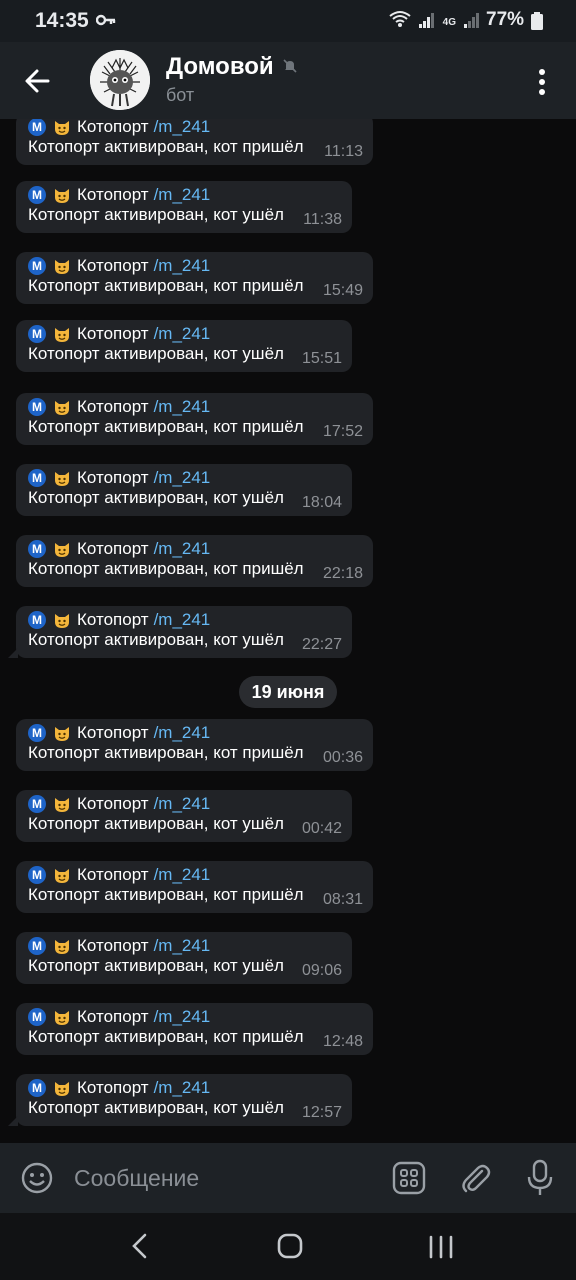 The image size is (576, 1280). What do you see at coordinates (342, 757) in the screenshot?
I see `message-time: 00:36` at bounding box center [342, 757].